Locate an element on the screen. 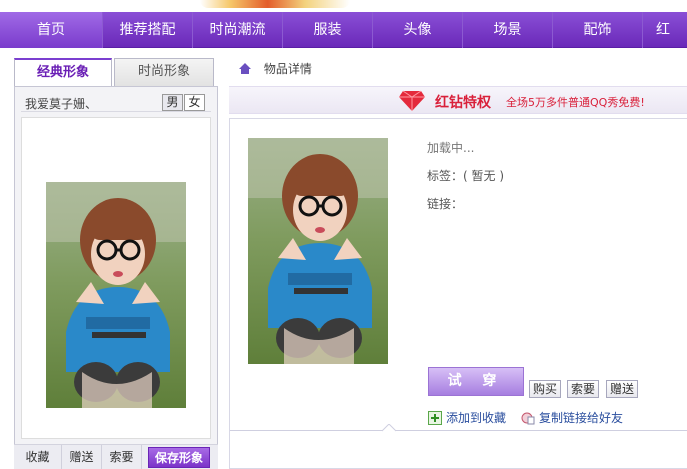  try-on-button: 试 穿 is located at coordinates (476, 381).